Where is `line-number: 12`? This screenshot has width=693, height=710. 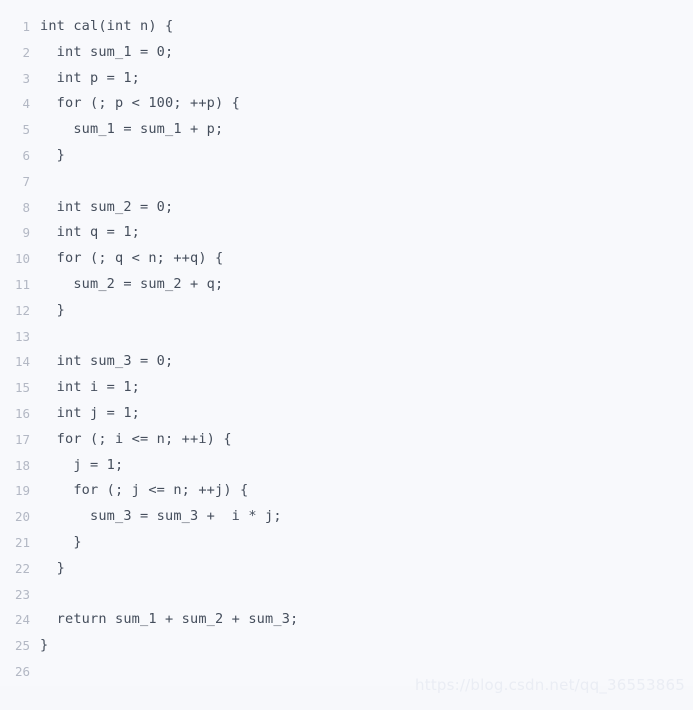
line-number: 12 is located at coordinates (22, 310).